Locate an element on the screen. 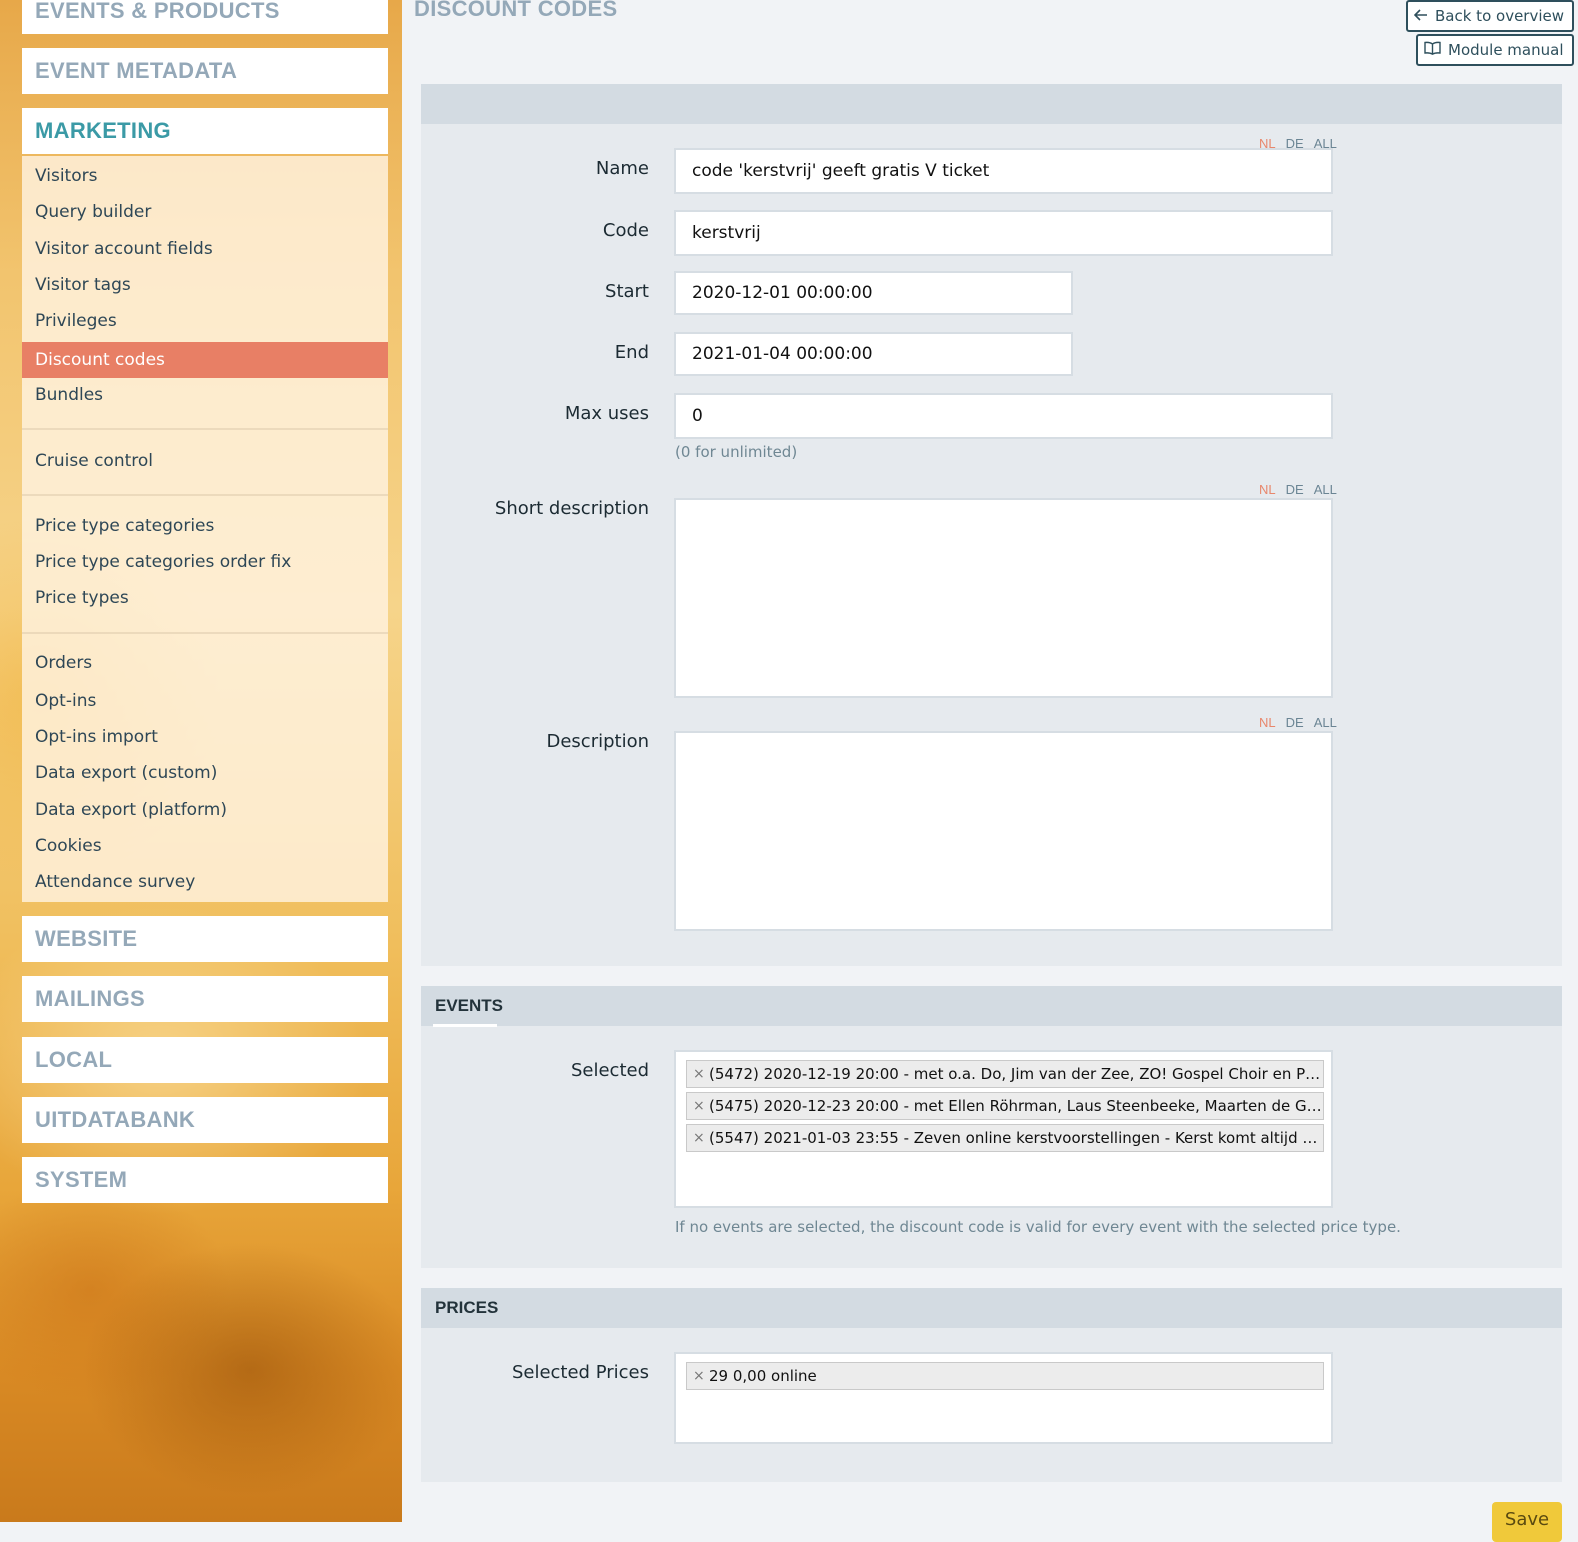 This screenshot has width=1578, height=1542. prices-panel-title: PRICES is located at coordinates (467, 1307).